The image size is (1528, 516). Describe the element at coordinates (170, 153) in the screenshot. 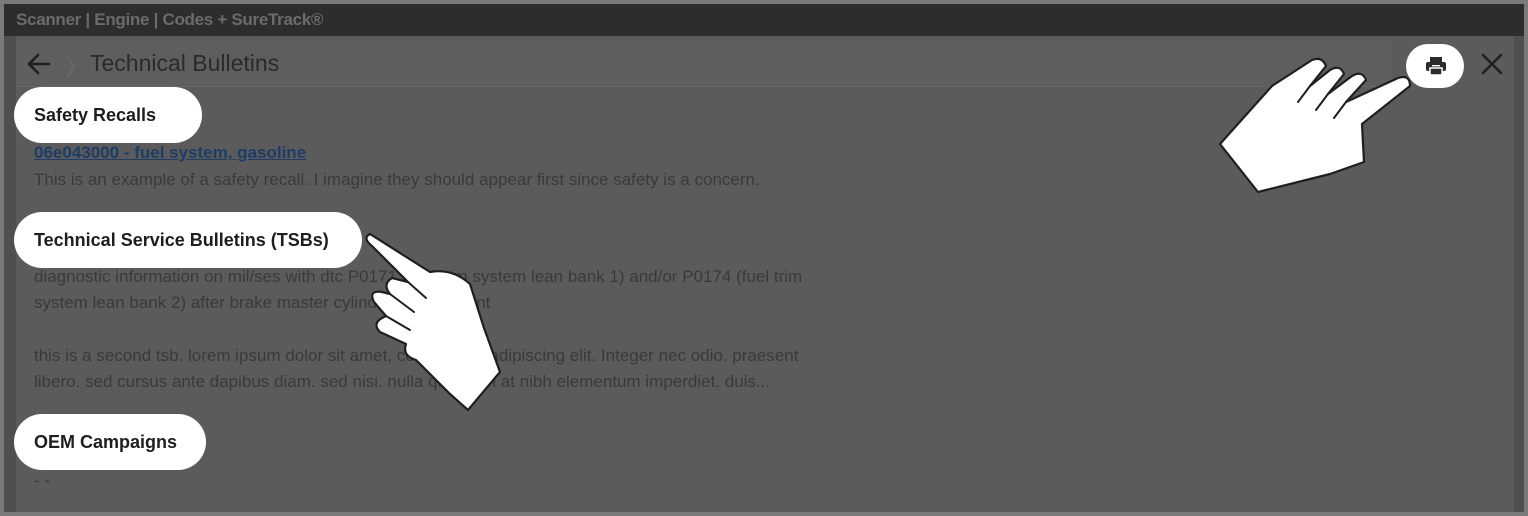

I see `safety-recall-link: 06e043000 - fuel system, gasoline` at that location.